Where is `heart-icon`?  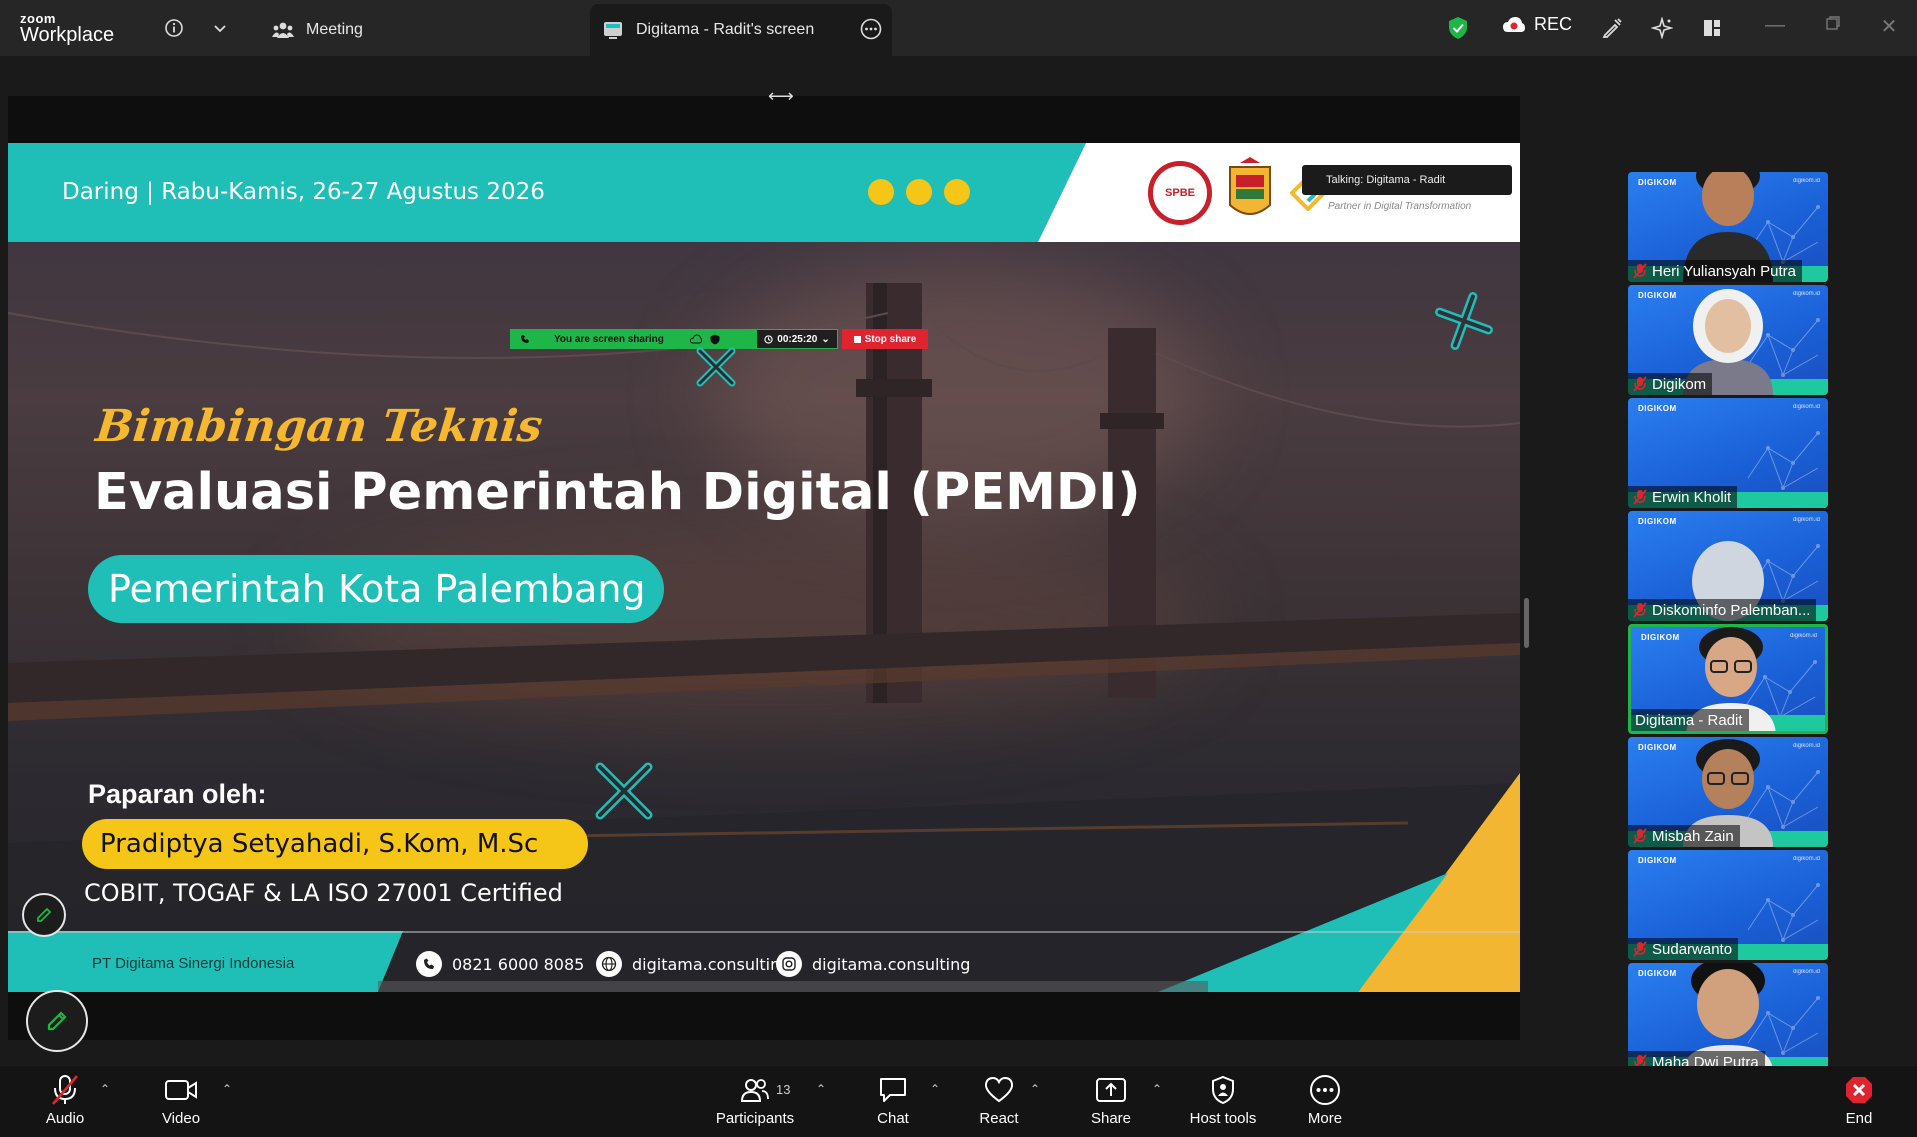
heart-icon is located at coordinates (999, 1090).